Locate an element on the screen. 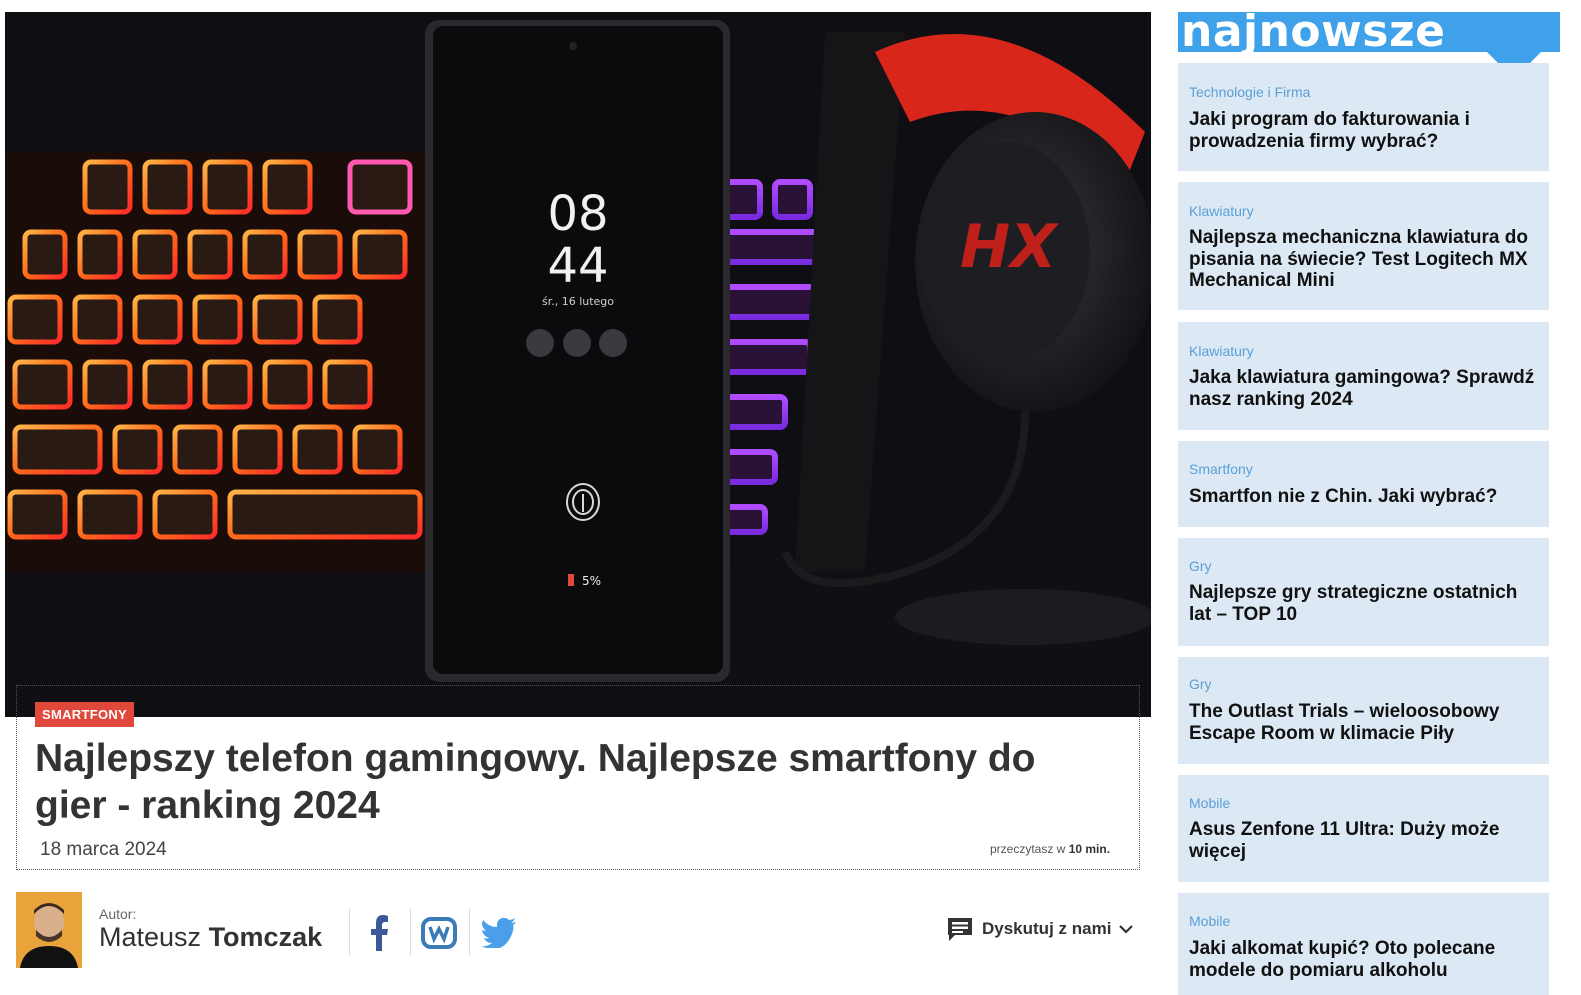  wykop-share-button is located at coordinates (439, 933).